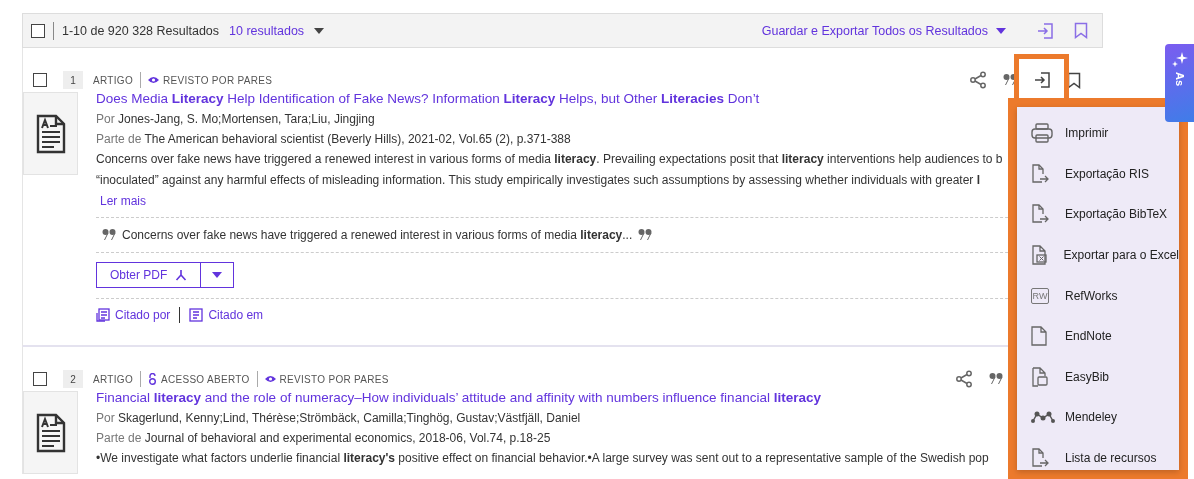 The height and width of the screenshot is (479, 1194). Describe the element at coordinates (73, 379) in the screenshot. I see `result-number: 2` at that location.